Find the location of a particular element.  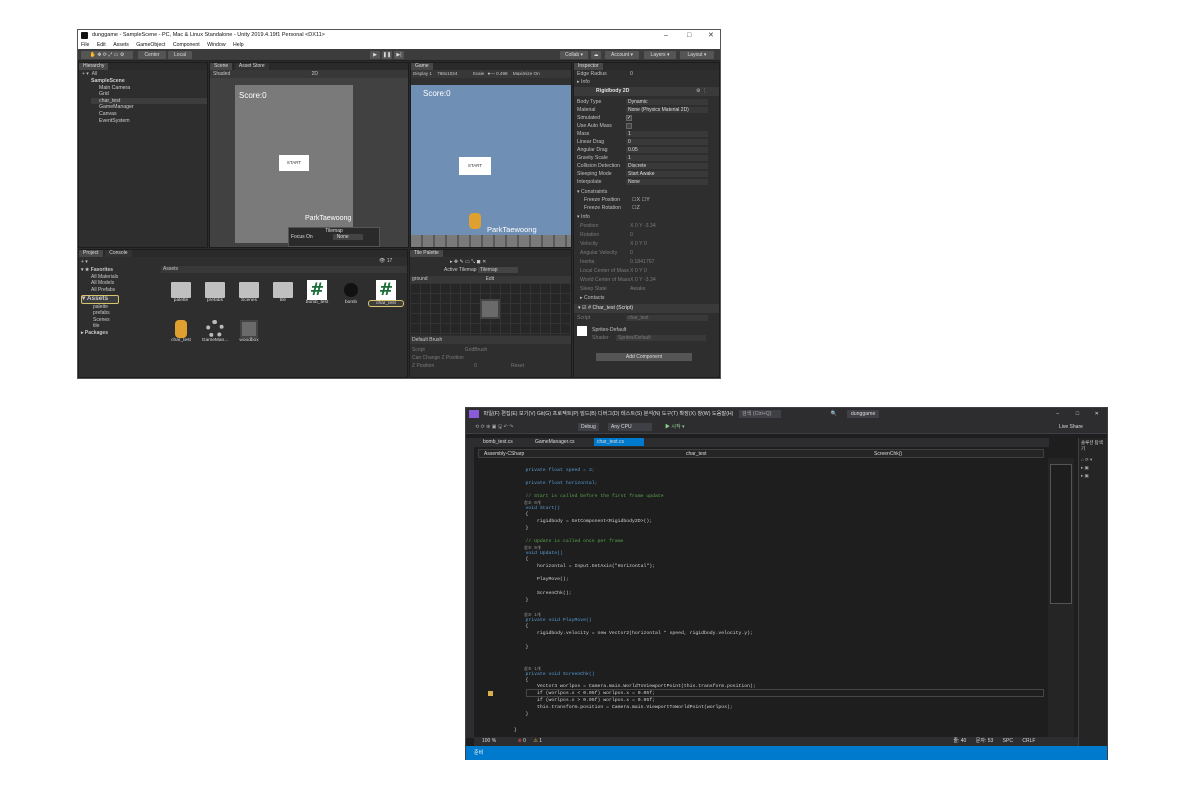

menu-file: File is located at coordinates (85, 45).